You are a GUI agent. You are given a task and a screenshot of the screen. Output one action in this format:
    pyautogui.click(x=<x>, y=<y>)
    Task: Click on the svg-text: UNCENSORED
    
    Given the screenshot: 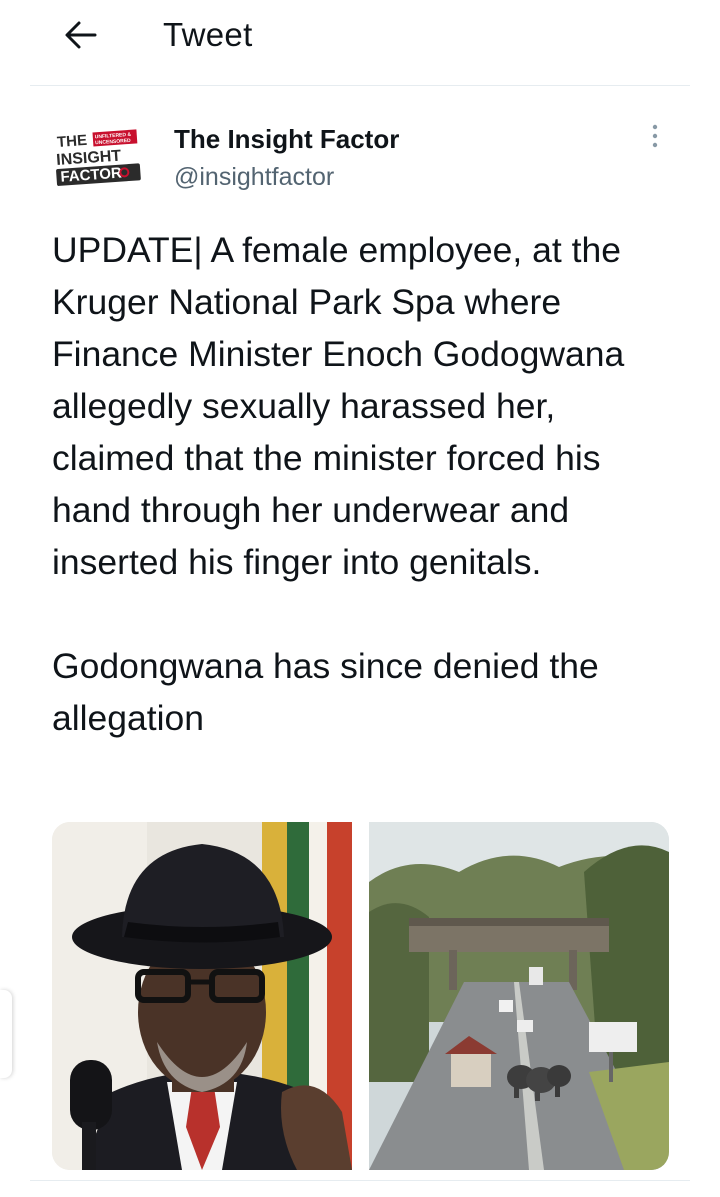 What is the action you would take?
    pyautogui.click(x=113, y=142)
    